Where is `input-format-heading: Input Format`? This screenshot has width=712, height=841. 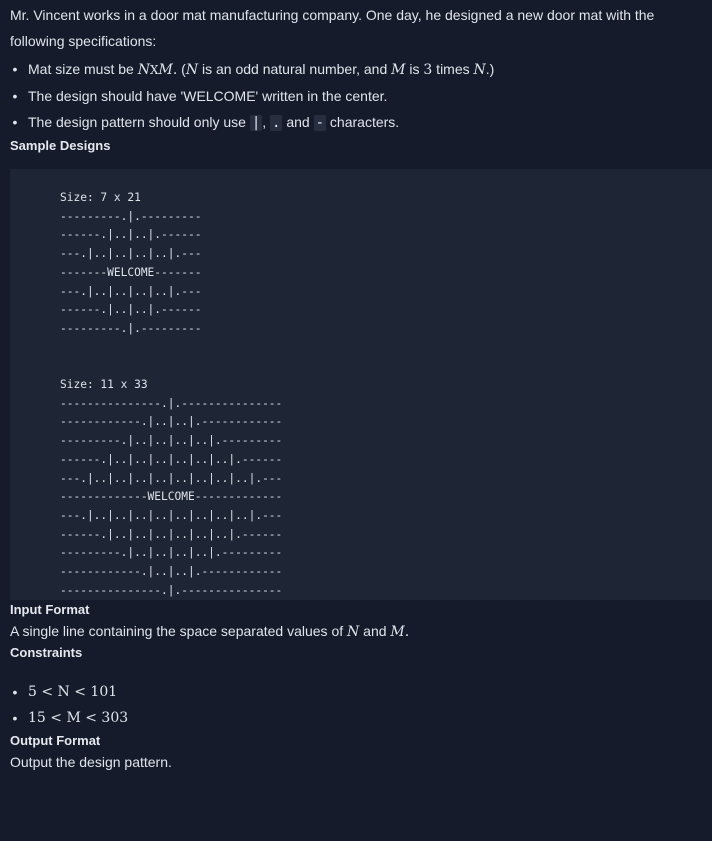 input-format-heading: Input Format is located at coordinates (50, 609).